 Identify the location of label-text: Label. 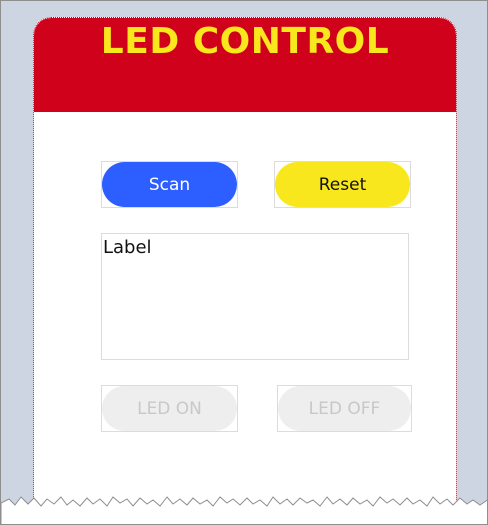
(127, 247).